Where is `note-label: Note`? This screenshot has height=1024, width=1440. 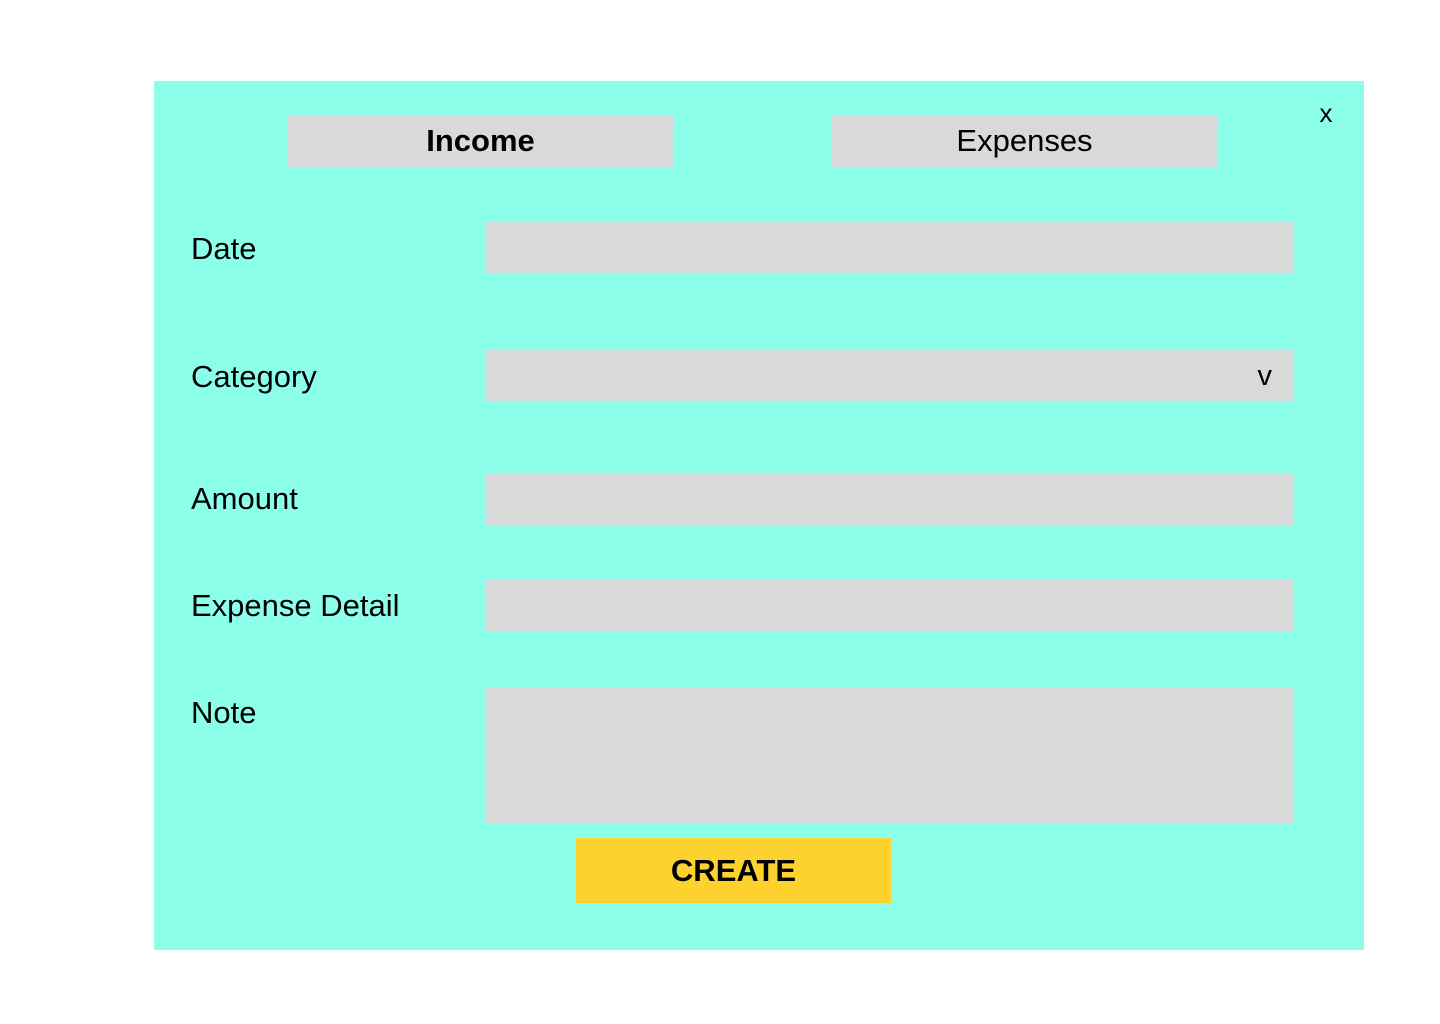
note-label: Note is located at coordinates (224, 712).